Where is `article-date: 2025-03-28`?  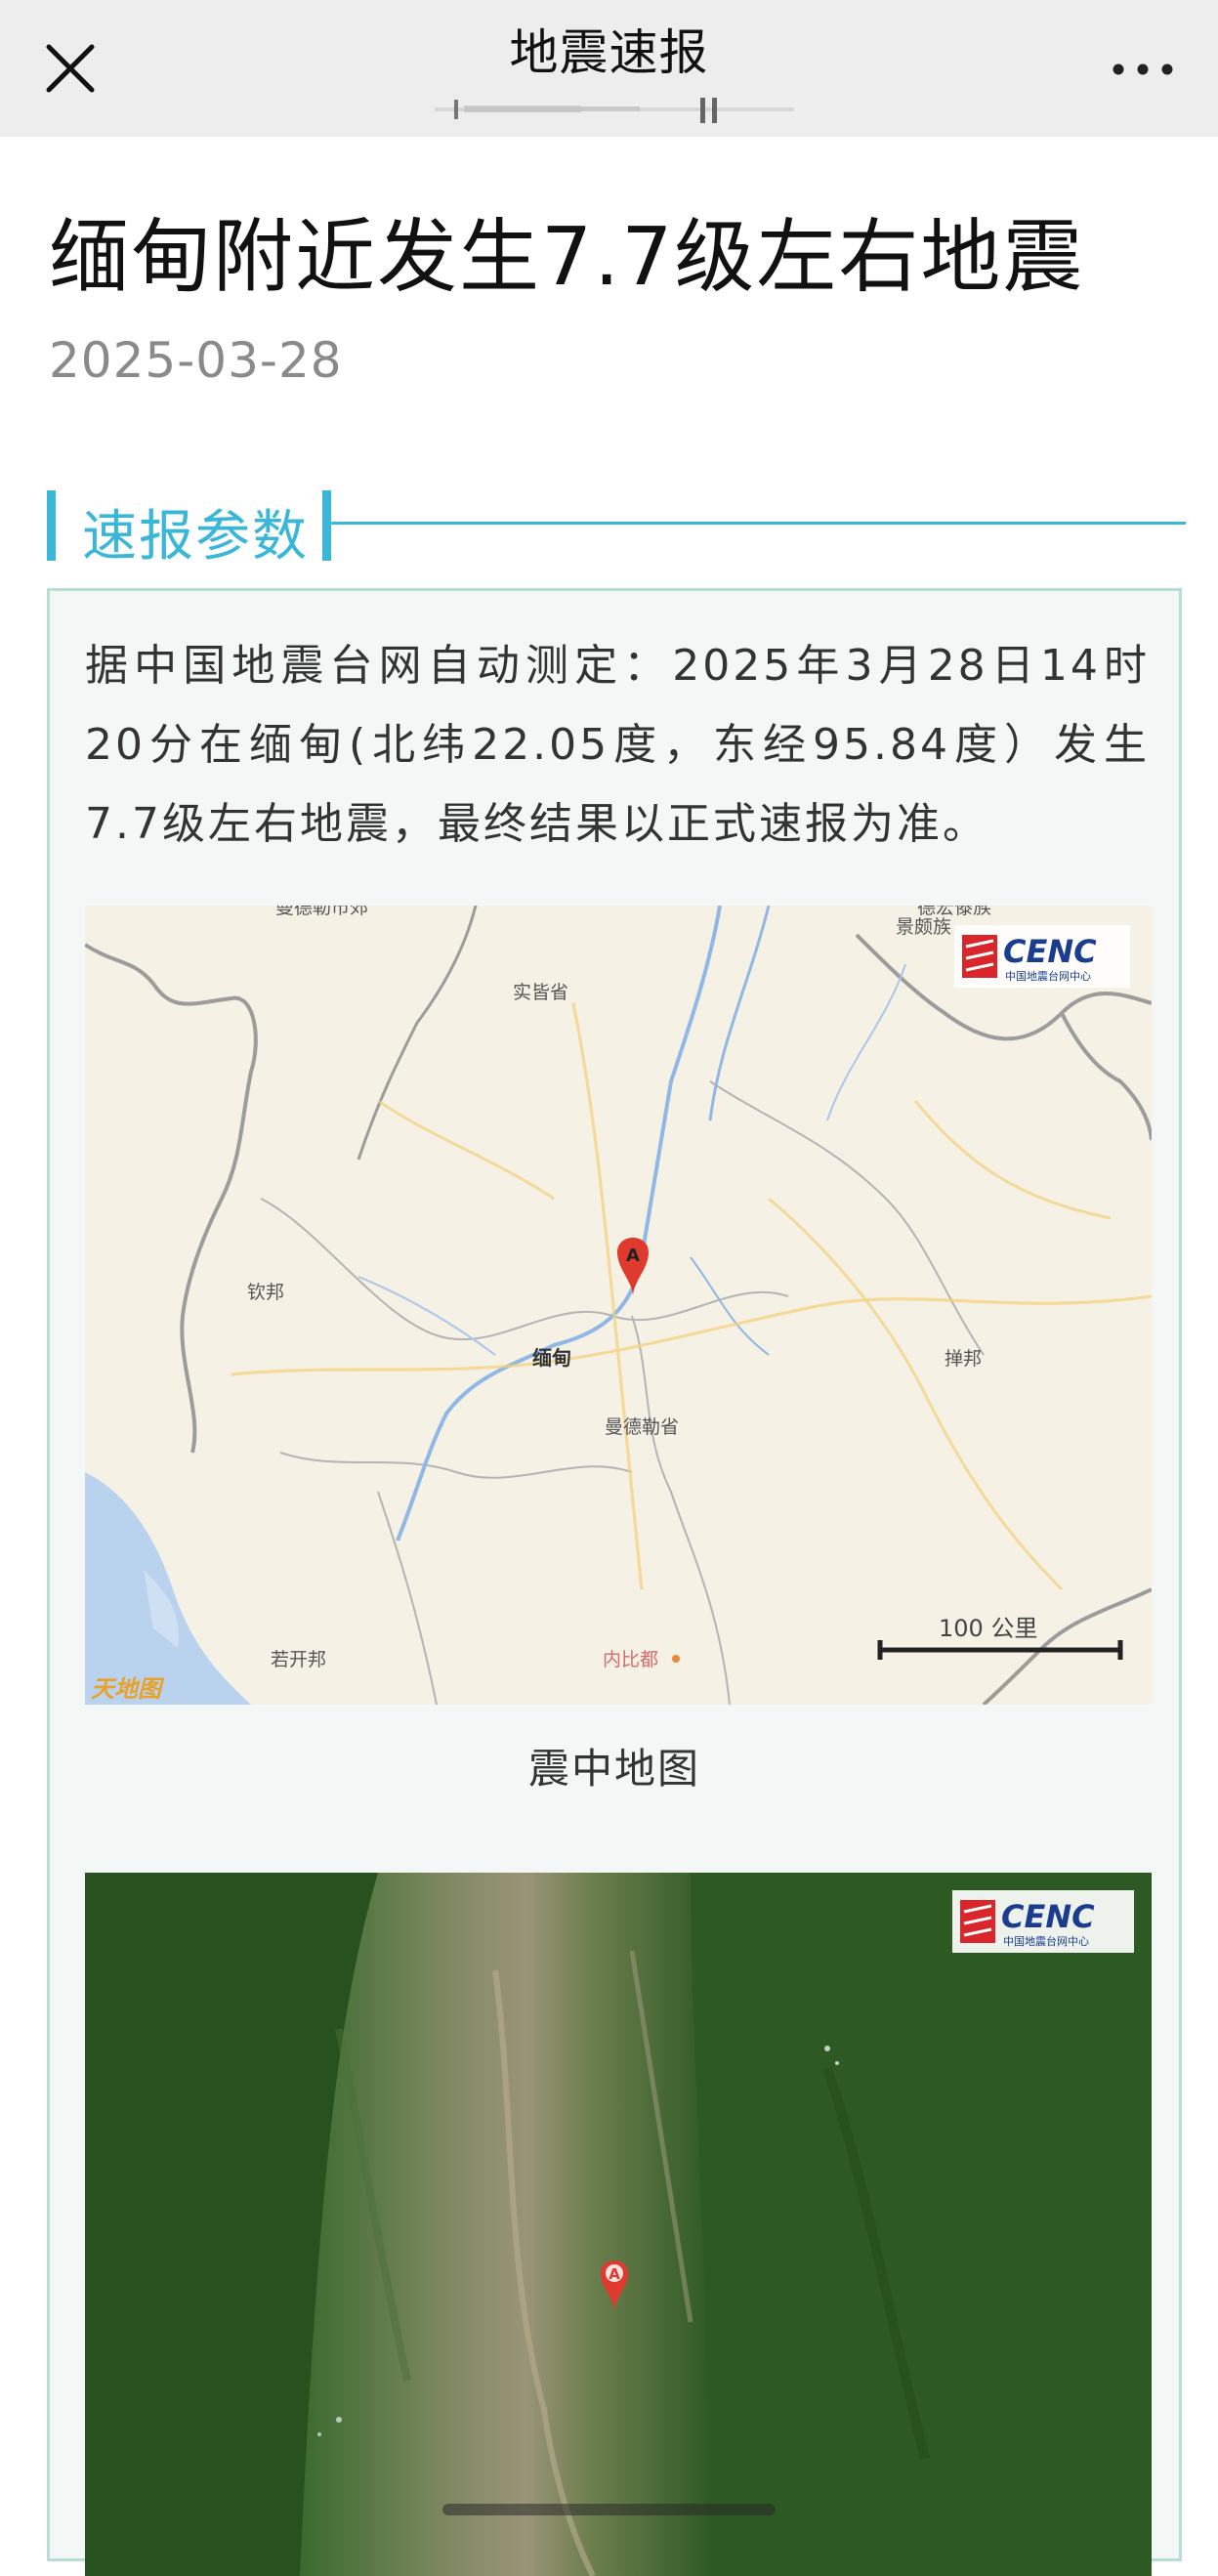 article-date: 2025-03-28 is located at coordinates (196, 360).